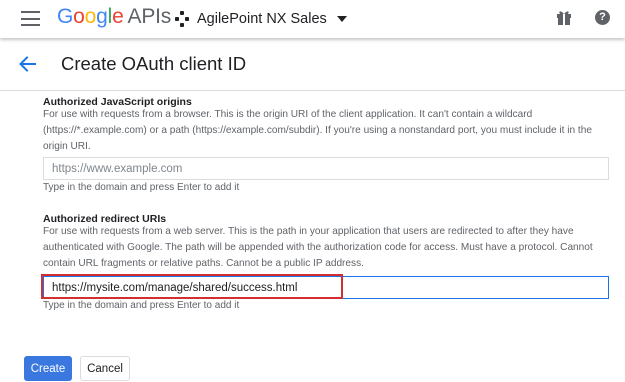 The width and height of the screenshot is (625, 382). I want to click on js-origins-input, so click(326, 168).